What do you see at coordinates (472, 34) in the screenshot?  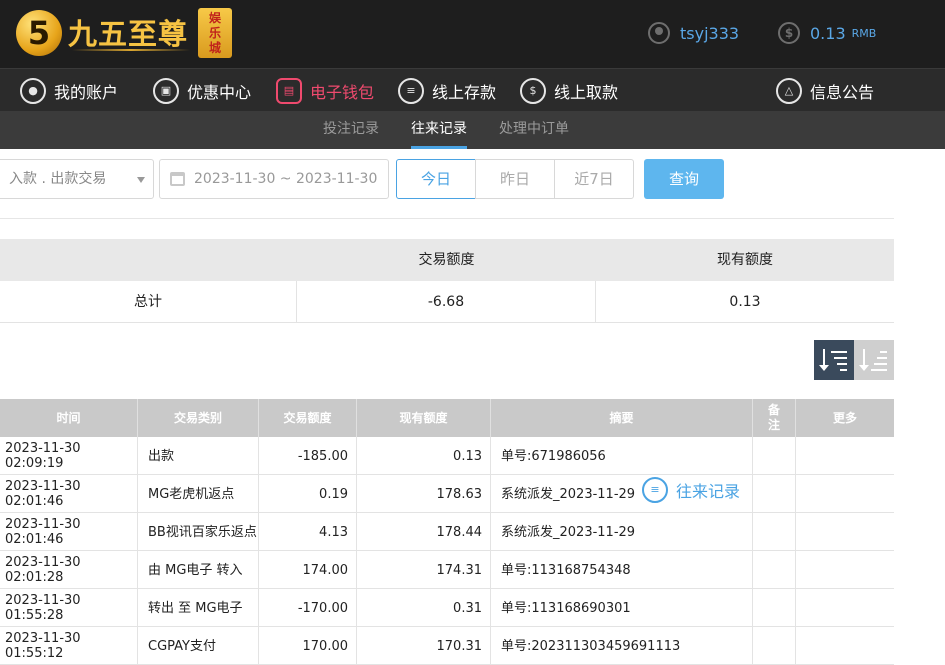 I see `top-header: 5 九五至尊 娱乐城 tsyj333 $ 0.13 RMB` at bounding box center [472, 34].